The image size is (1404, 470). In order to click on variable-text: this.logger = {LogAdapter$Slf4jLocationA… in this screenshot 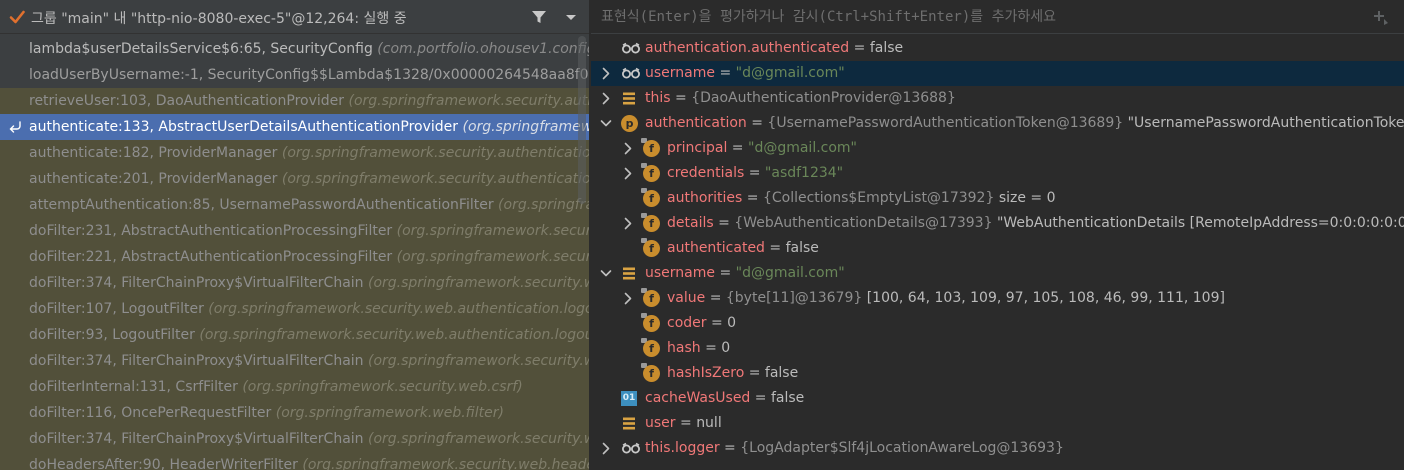, I will do `click(854, 448)`.